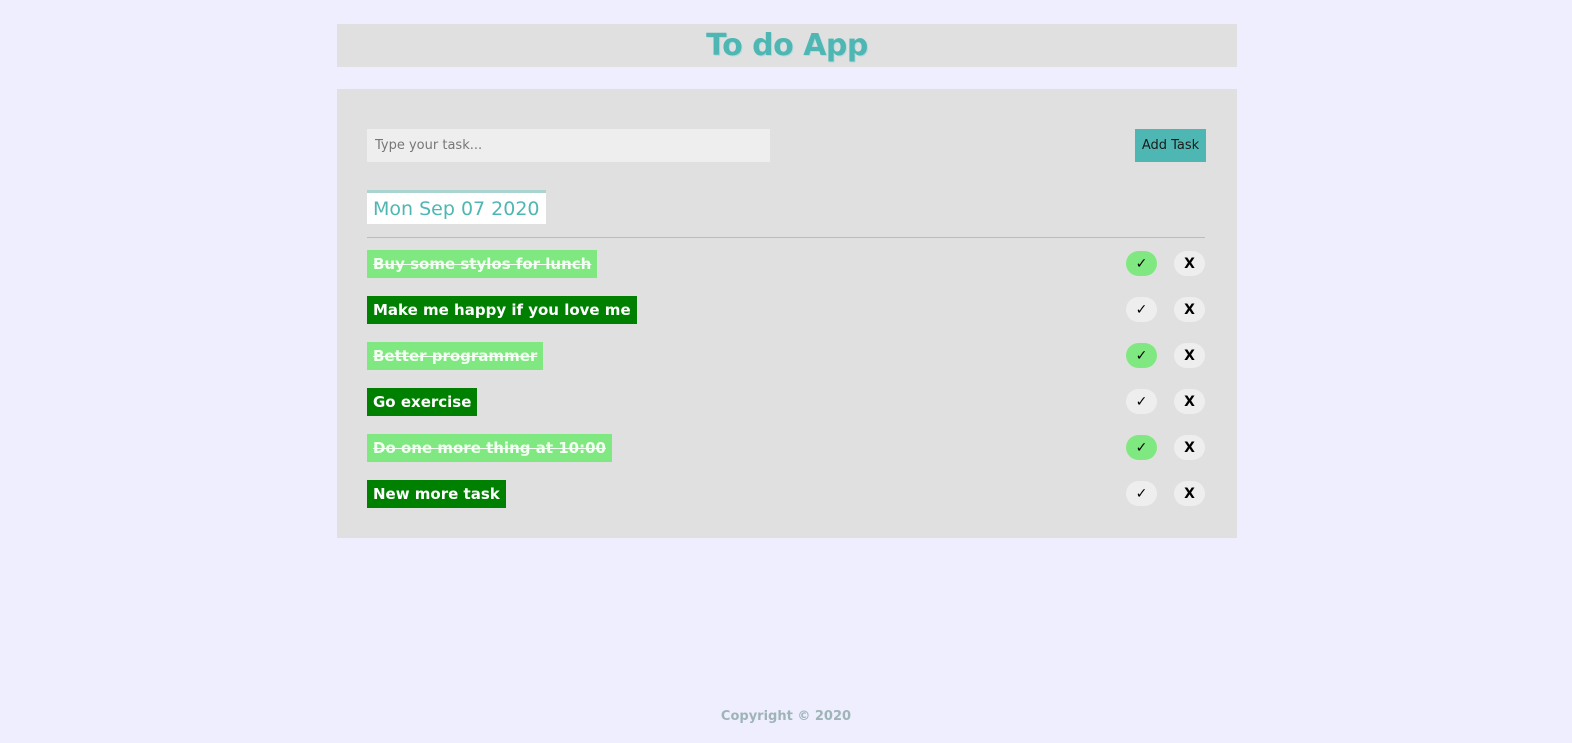  I want to click on add-task-button: Add Task, so click(1170, 145).